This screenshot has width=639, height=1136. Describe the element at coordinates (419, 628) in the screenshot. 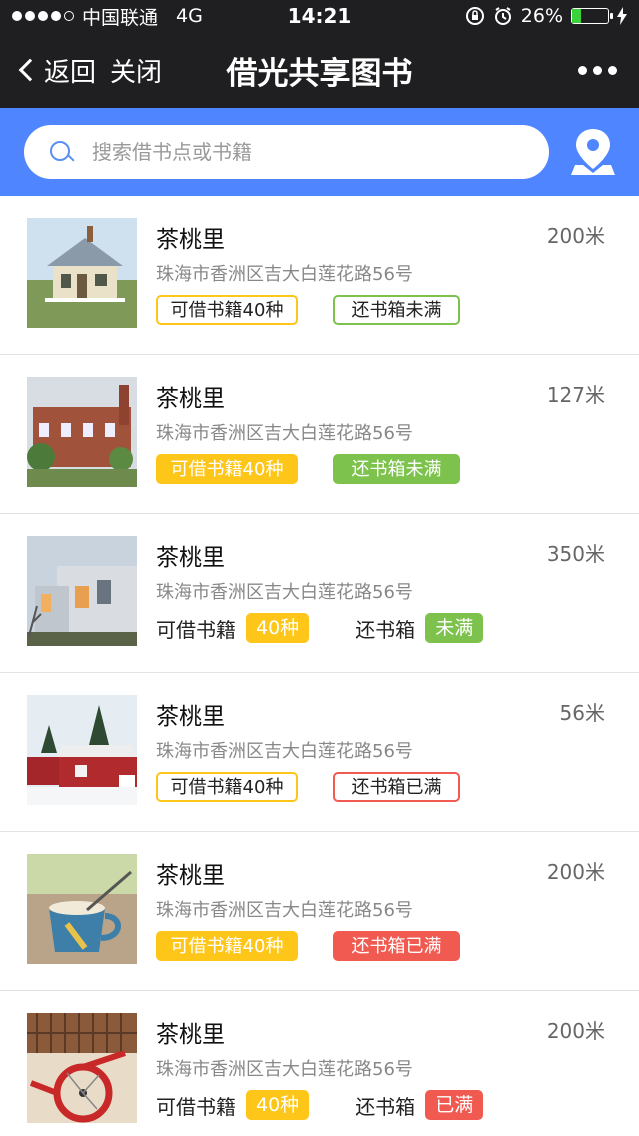

I see `return-box-group: 还书箱 未满` at that location.